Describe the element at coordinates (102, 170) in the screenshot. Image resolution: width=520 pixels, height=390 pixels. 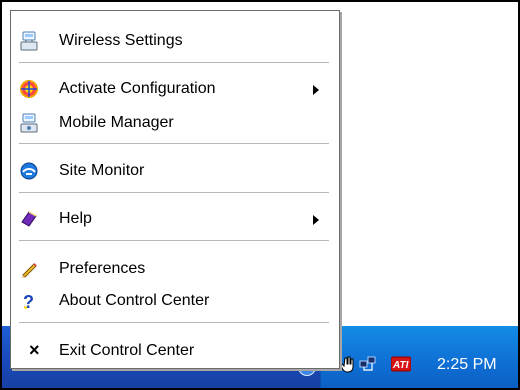
I see `menu-item-label: Site Monitor` at that location.